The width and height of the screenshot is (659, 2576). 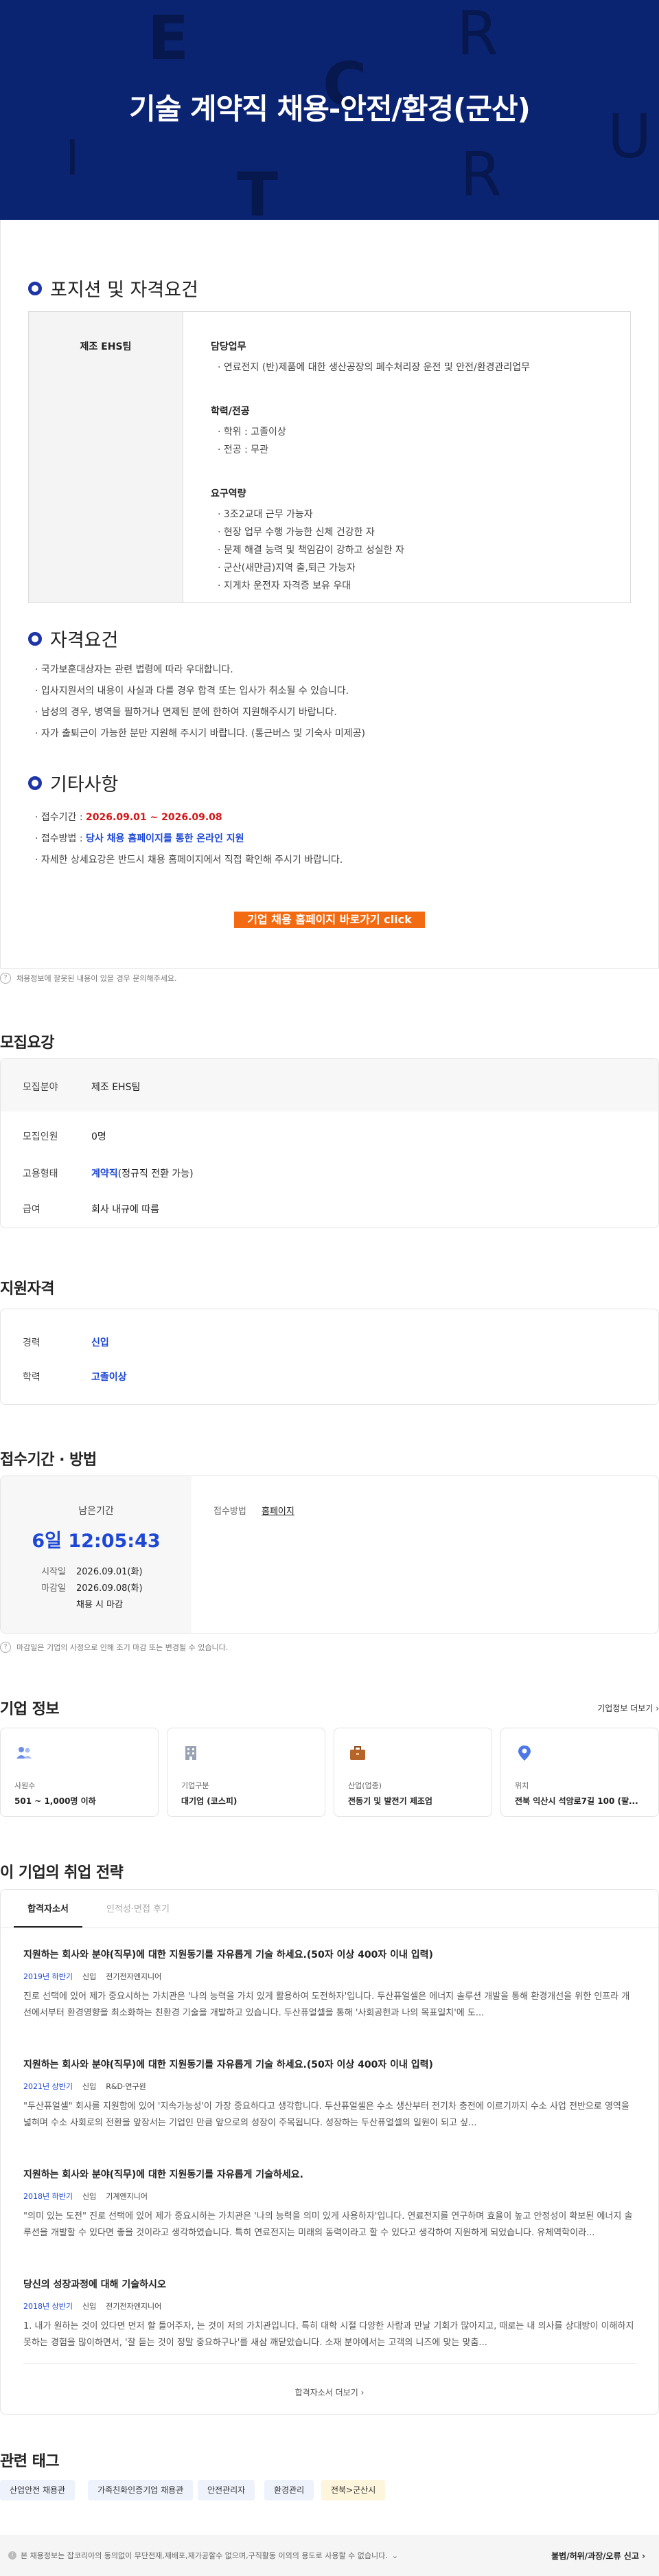 I want to click on application-period-line: 접수기간 : 2026.09.01 ~ 2026.09.08, so click(x=330, y=817).